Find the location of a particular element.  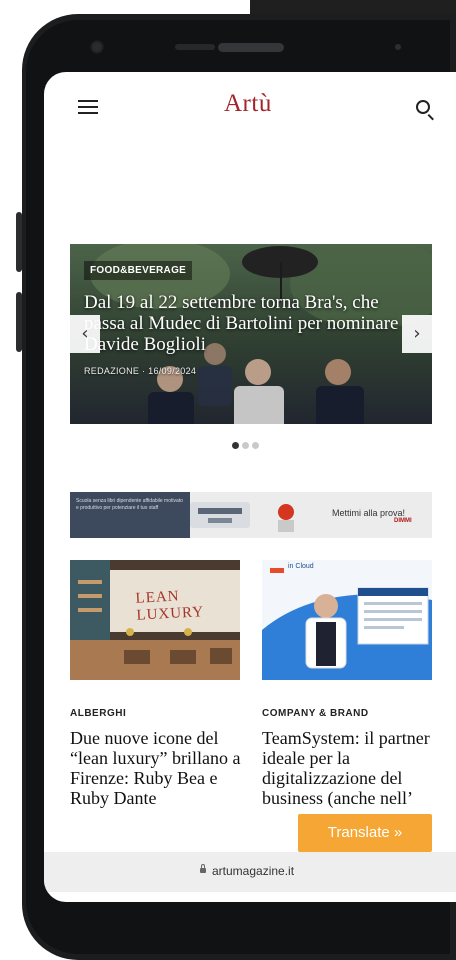

article-thumbnail: LEAN LUXURY is located at coordinates (155, 620).